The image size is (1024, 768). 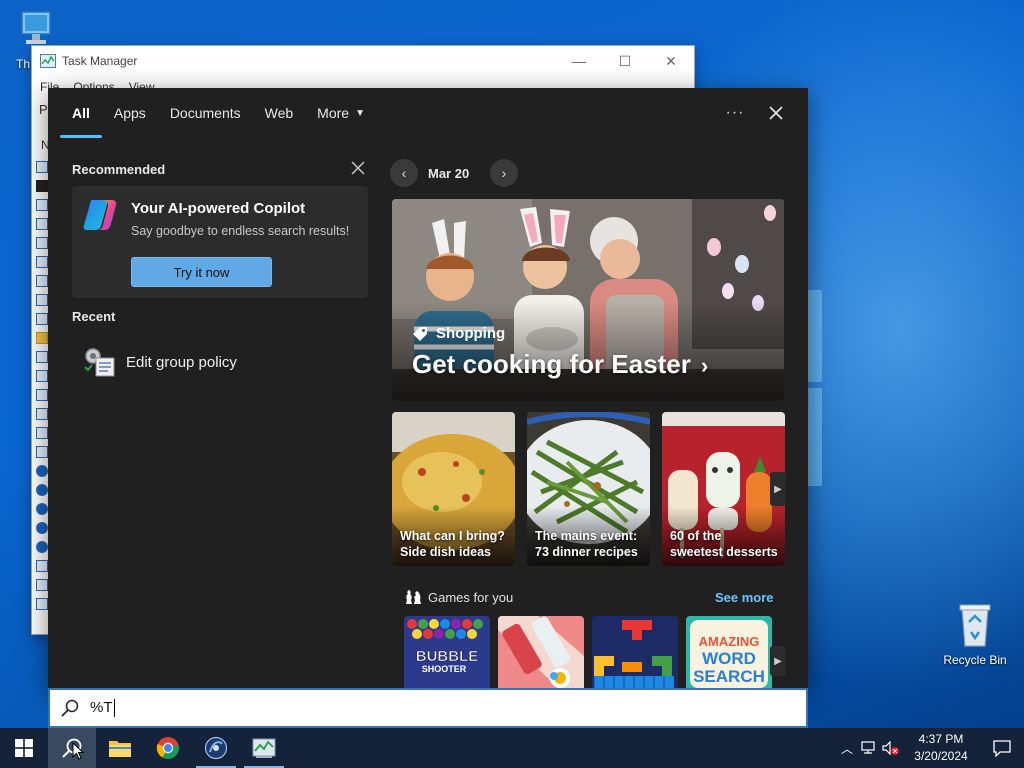 I want to click on card-caption: What can I bring? Side dish ideas, so click(x=454, y=544).